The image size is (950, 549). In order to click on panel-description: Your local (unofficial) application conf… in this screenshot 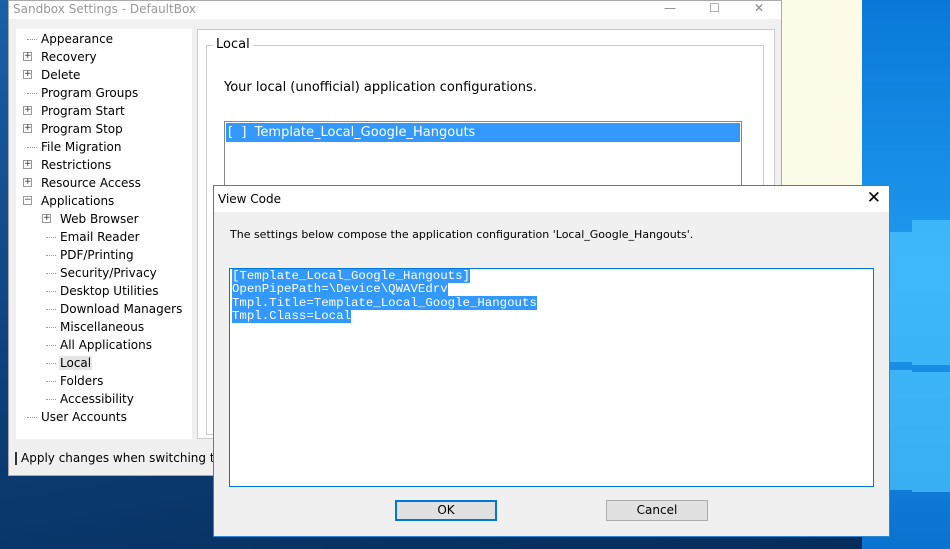, I will do `click(380, 87)`.